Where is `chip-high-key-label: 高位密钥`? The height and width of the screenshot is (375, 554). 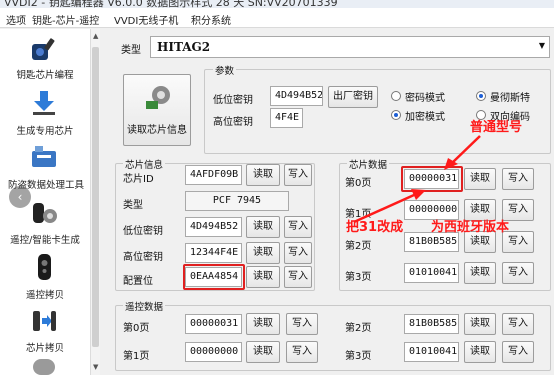 chip-high-key-label: 高位密钥 is located at coordinates (143, 257).